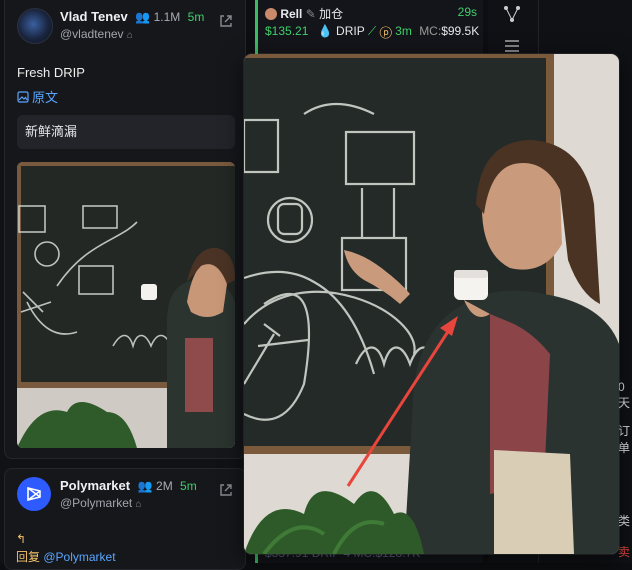 The height and width of the screenshot is (570, 632). What do you see at coordinates (512, 46) in the screenshot?
I see `list-icon` at bounding box center [512, 46].